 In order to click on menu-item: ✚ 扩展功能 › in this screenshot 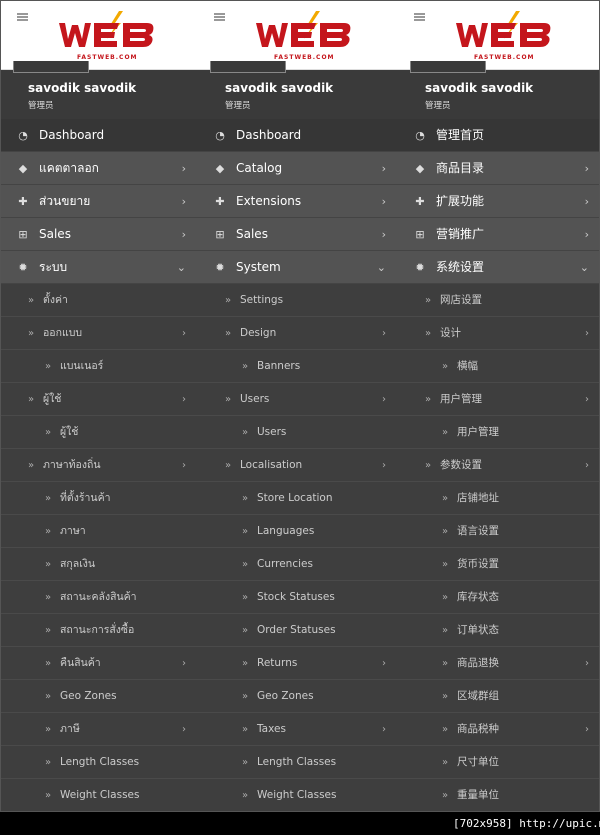, I will do `click(498, 201)`.